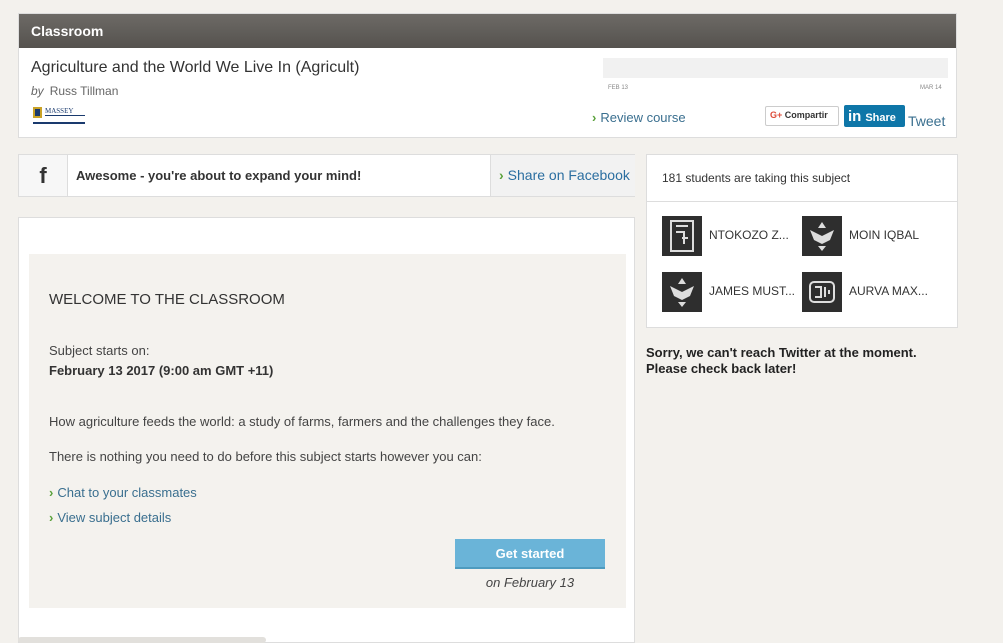  Describe the element at coordinates (84, 91) in the screenshot. I see `course-author: Russ Tillman` at that location.